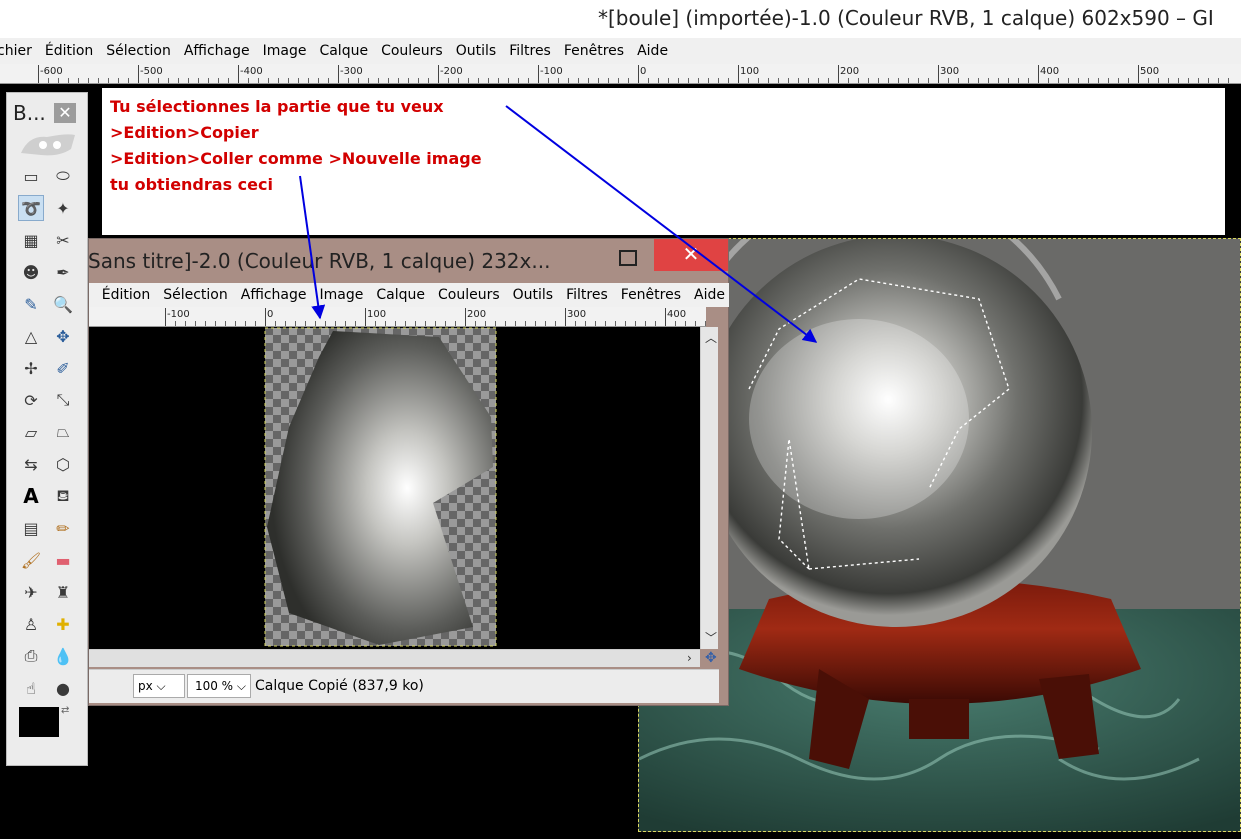  I want to click on perspective-tool: ⏢, so click(63, 432).